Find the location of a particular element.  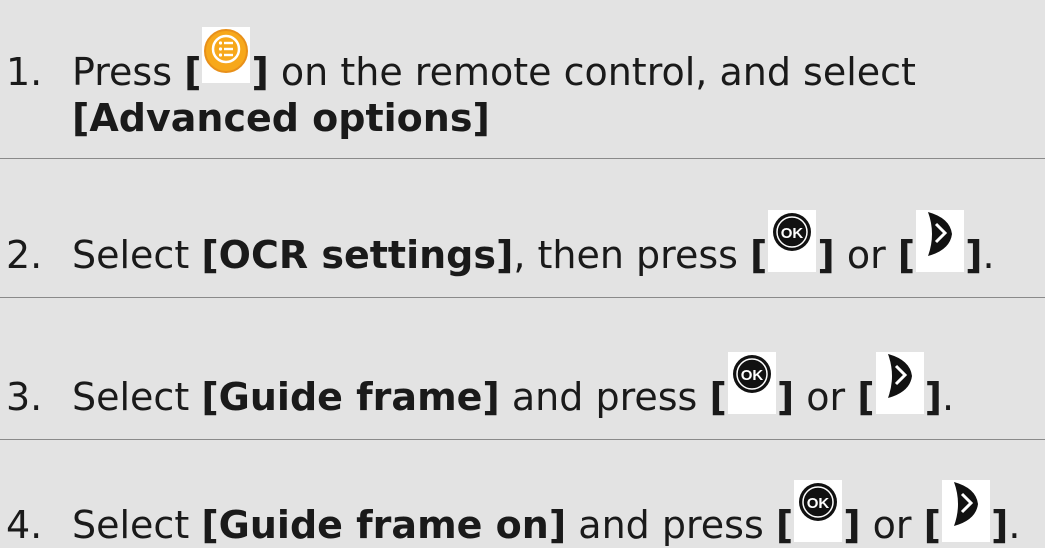

step-number: 2. is located at coordinates (24, 255).